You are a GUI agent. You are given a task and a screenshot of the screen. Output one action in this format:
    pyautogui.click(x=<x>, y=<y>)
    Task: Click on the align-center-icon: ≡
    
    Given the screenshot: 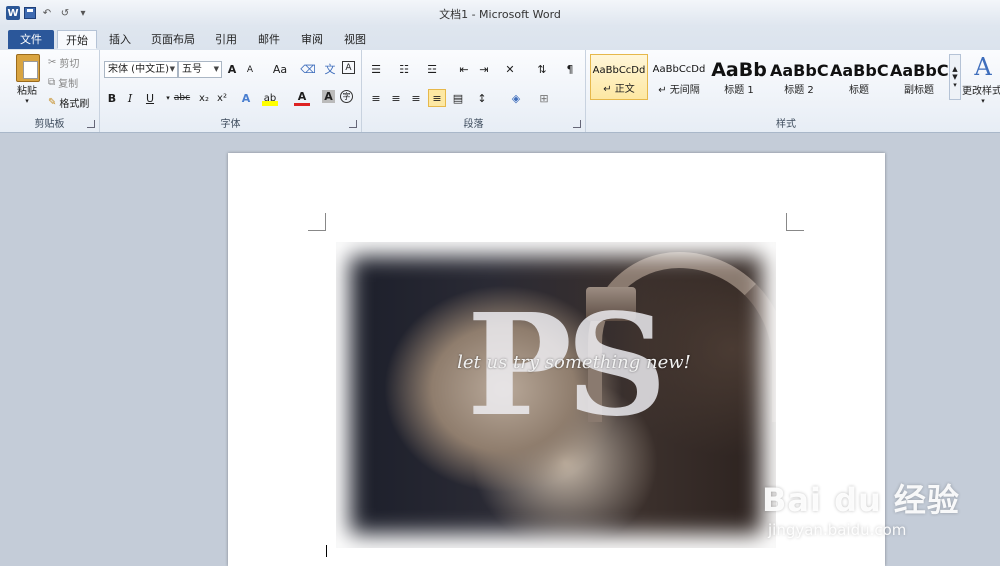 What is the action you would take?
    pyautogui.click(x=396, y=98)
    